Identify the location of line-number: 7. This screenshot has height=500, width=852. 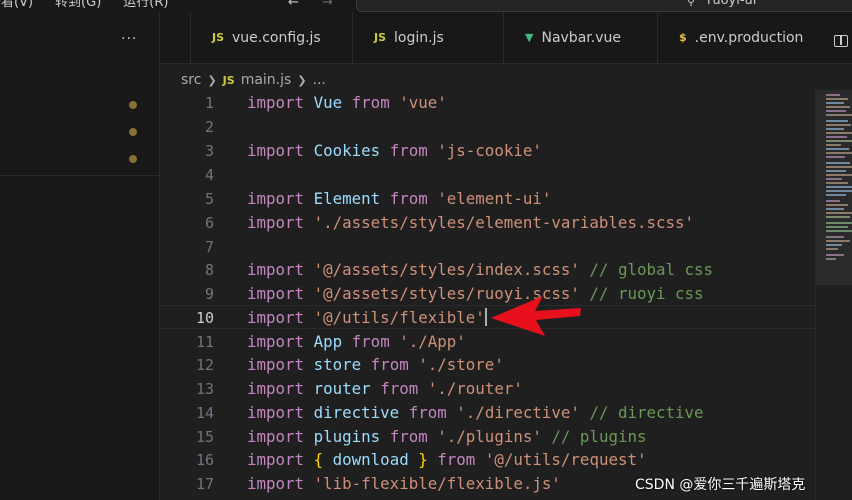
(209, 247).